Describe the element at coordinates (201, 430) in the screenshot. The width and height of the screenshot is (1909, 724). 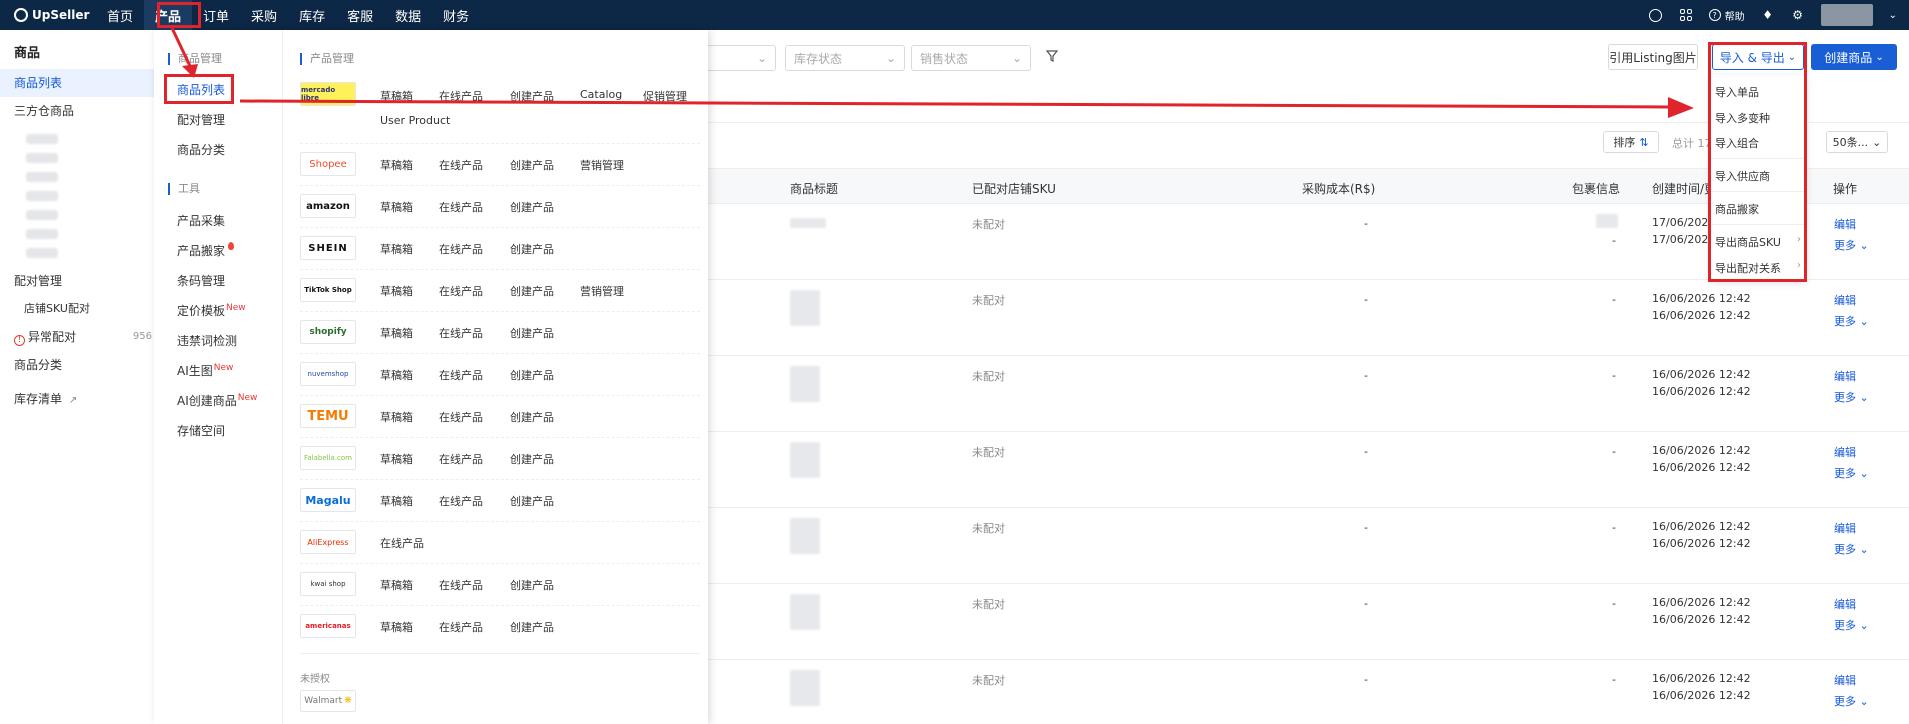
I see `menu-item-storage: 存储空间` at that location.